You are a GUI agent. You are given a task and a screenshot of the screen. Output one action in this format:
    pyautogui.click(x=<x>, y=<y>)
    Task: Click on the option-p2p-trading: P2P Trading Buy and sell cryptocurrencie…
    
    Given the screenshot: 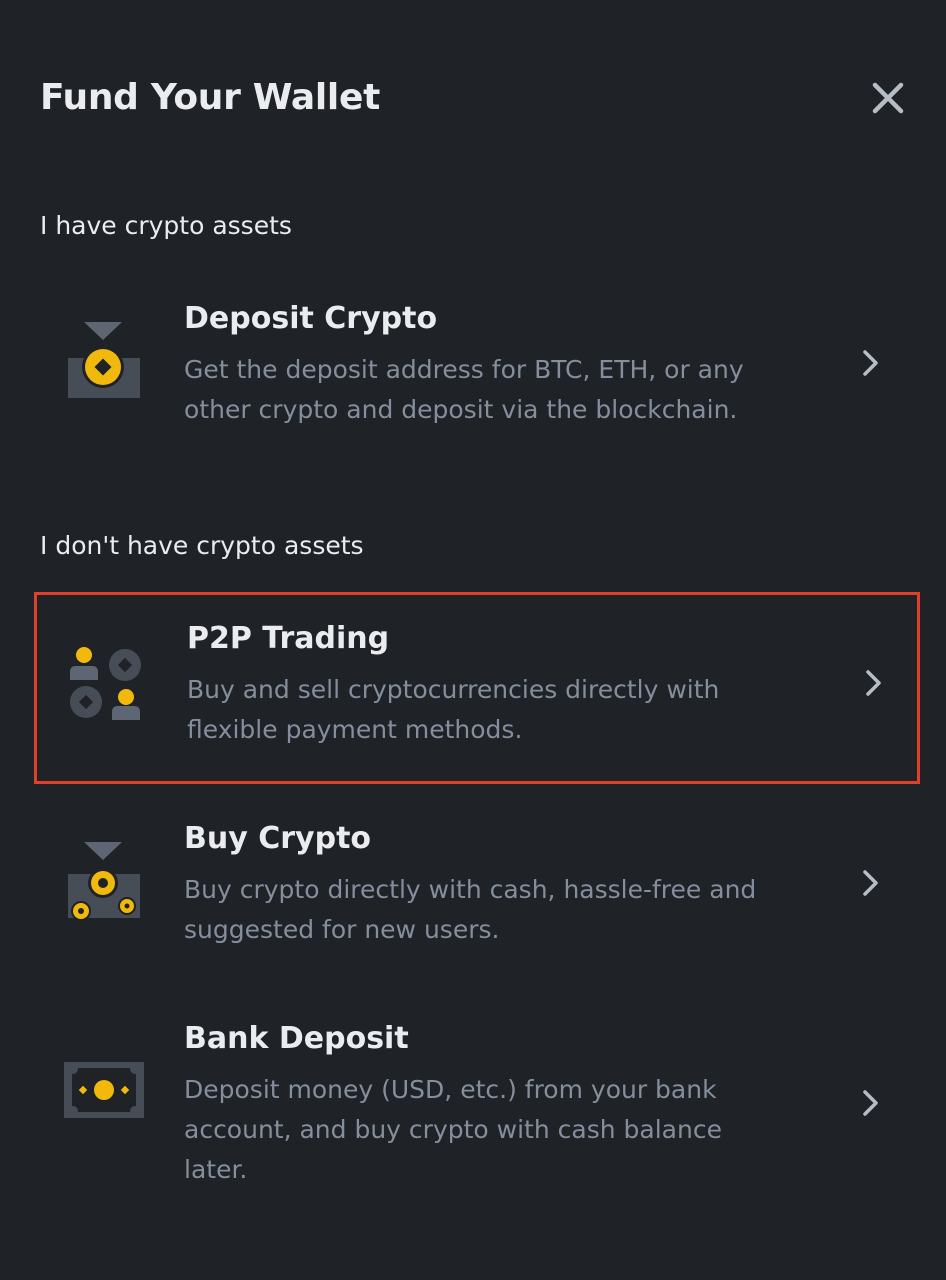 What is the action you would take?
    pyautogui.click(x=477, y=688)
    